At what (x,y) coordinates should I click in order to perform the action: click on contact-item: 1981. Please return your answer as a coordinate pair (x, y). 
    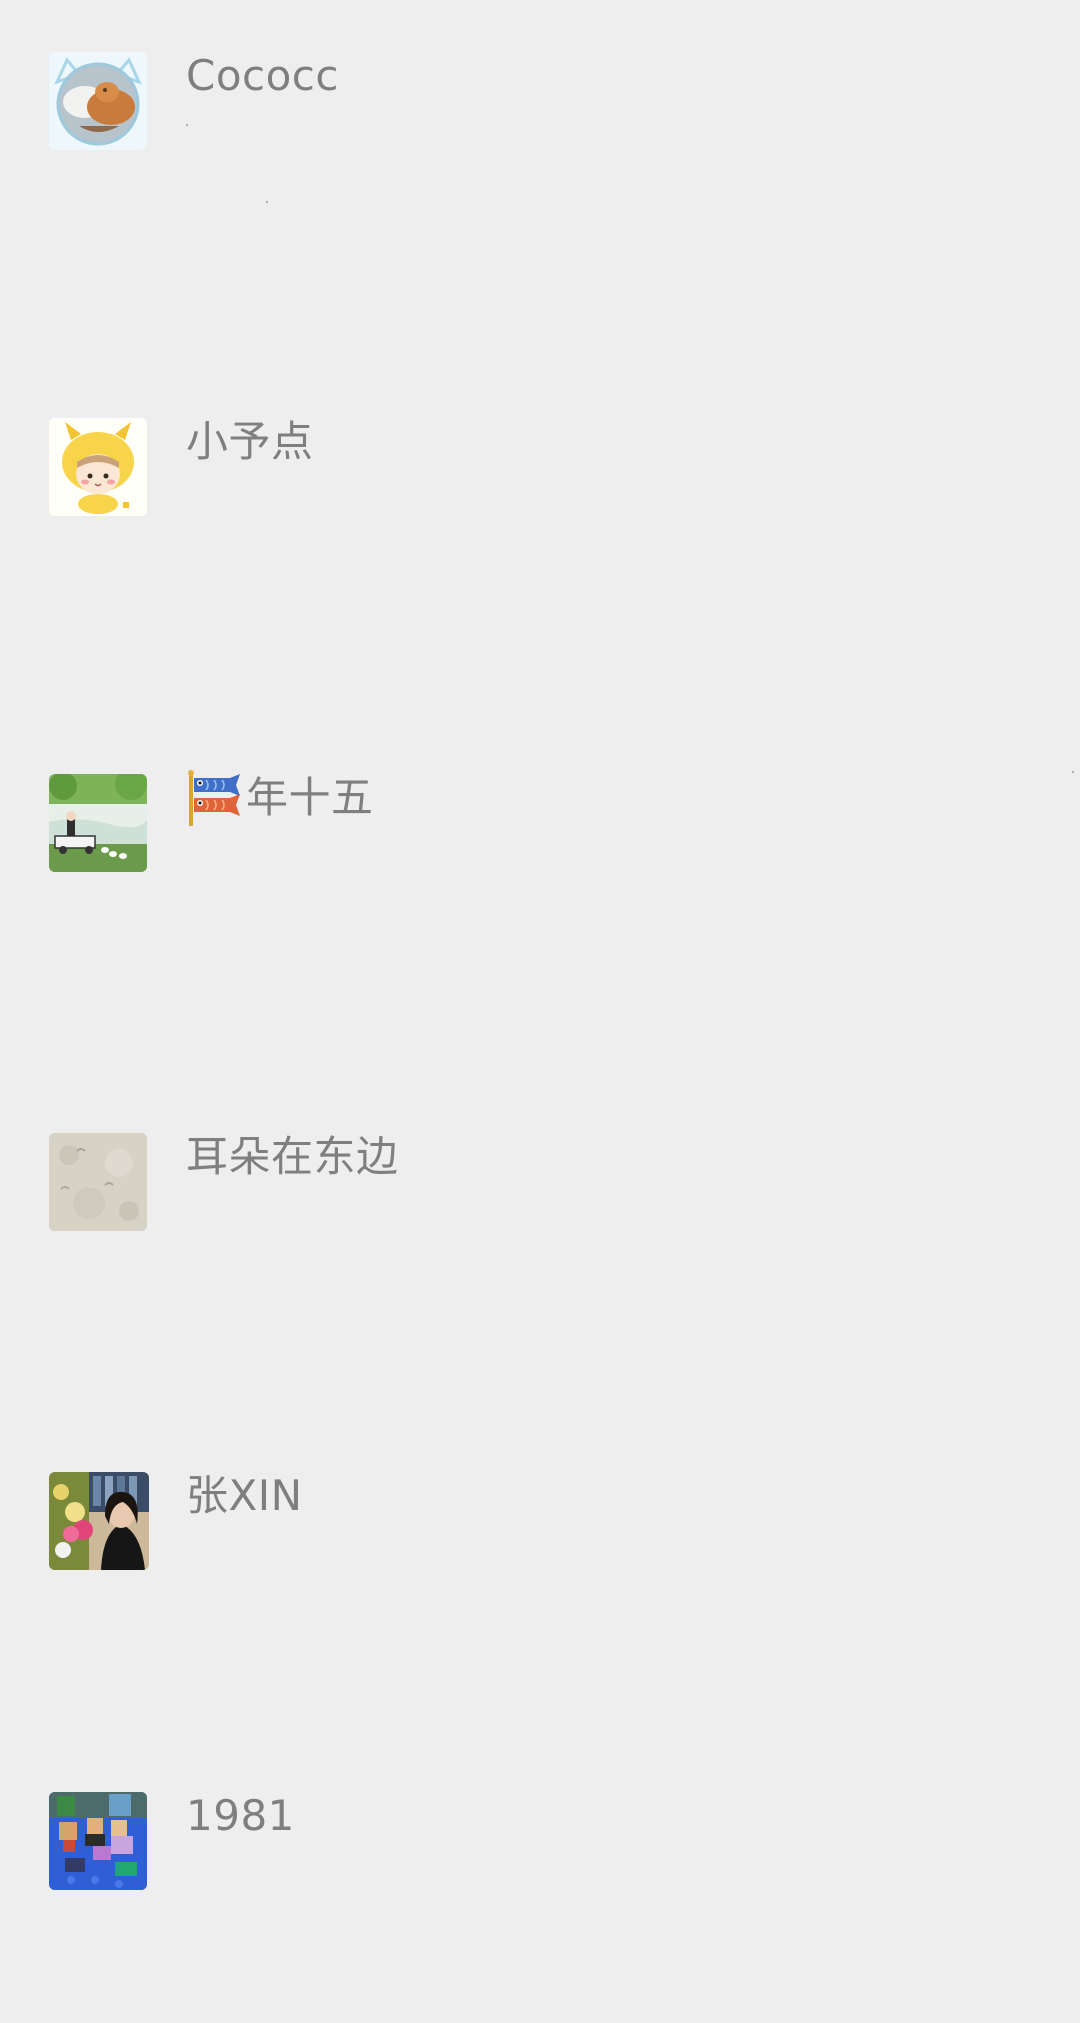
    Looking at the image, I should click on (540, 1847).